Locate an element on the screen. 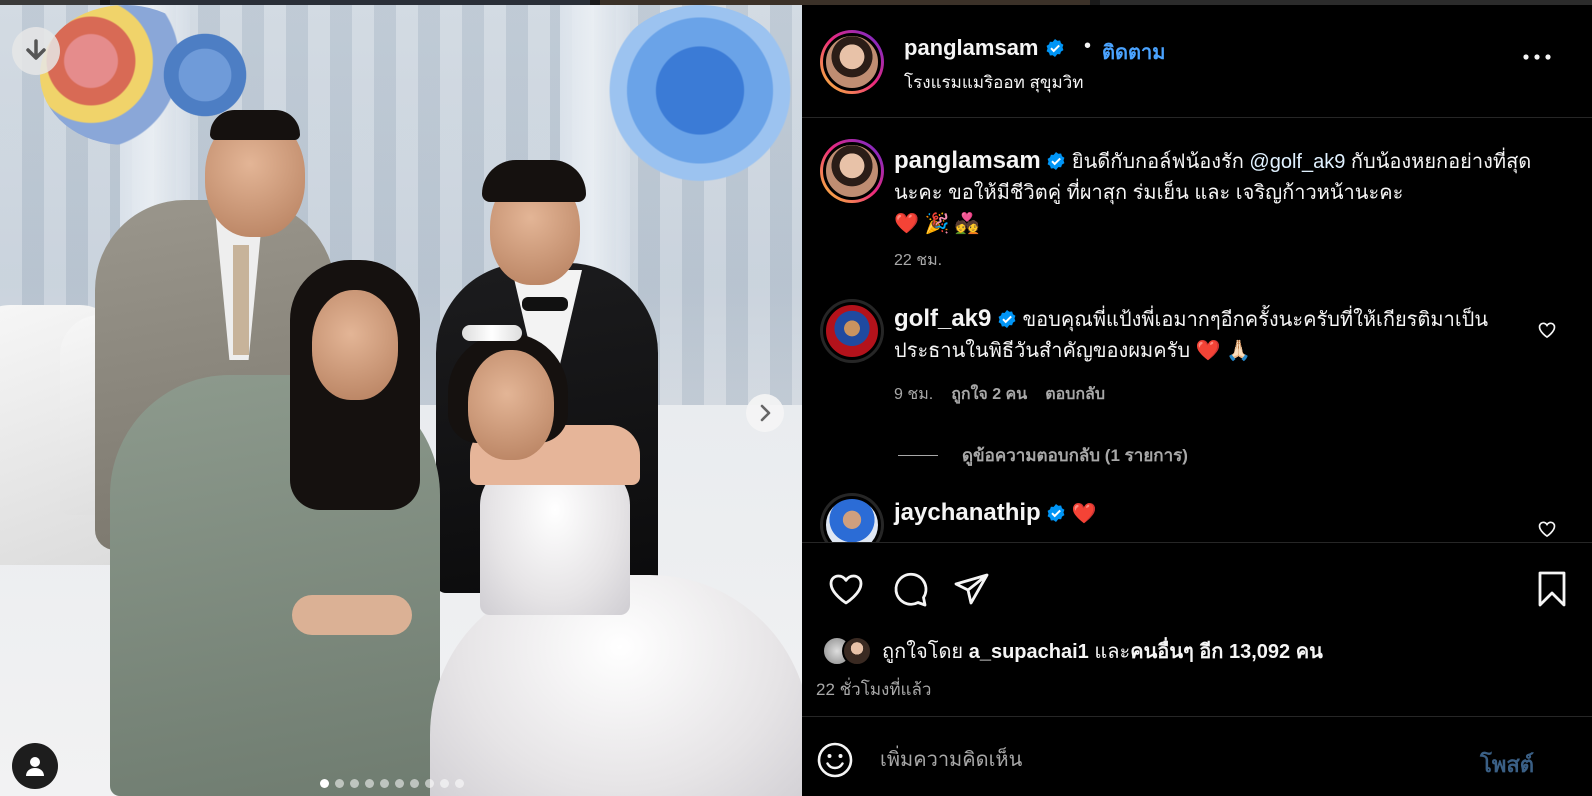 Image resolution: width=1592 pixels, height=796 pixels. caption-meta: 22 ชม. is located at coordinates (918, 260).